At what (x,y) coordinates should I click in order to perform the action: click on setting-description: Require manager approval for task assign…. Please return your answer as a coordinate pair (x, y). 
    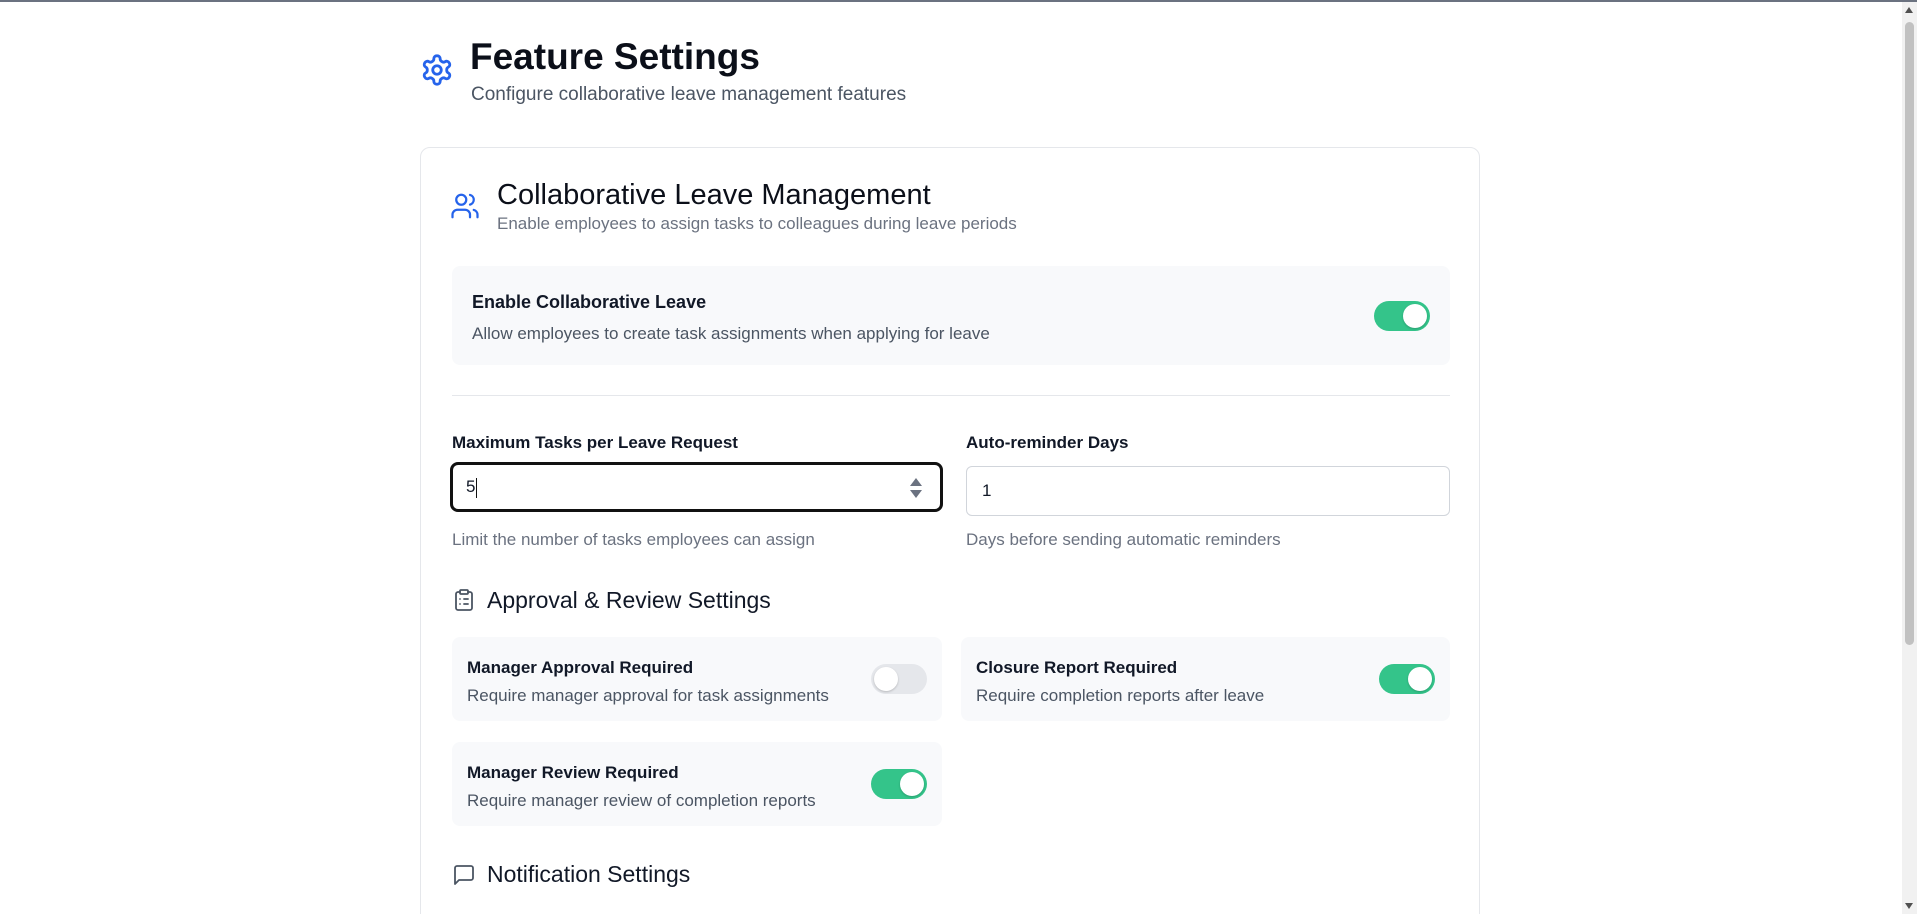
    Looking at the image, I should click on (648, 695).